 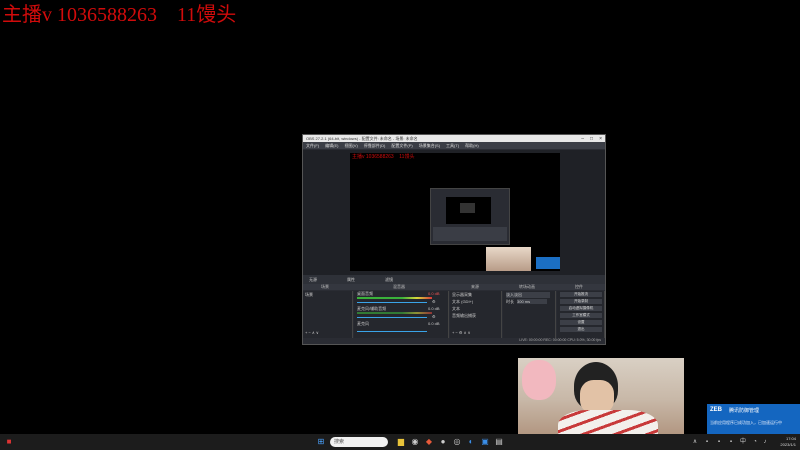 I want to click on preview-area: 主播v 1036588263 11馒头, so click(x=454, y=212).